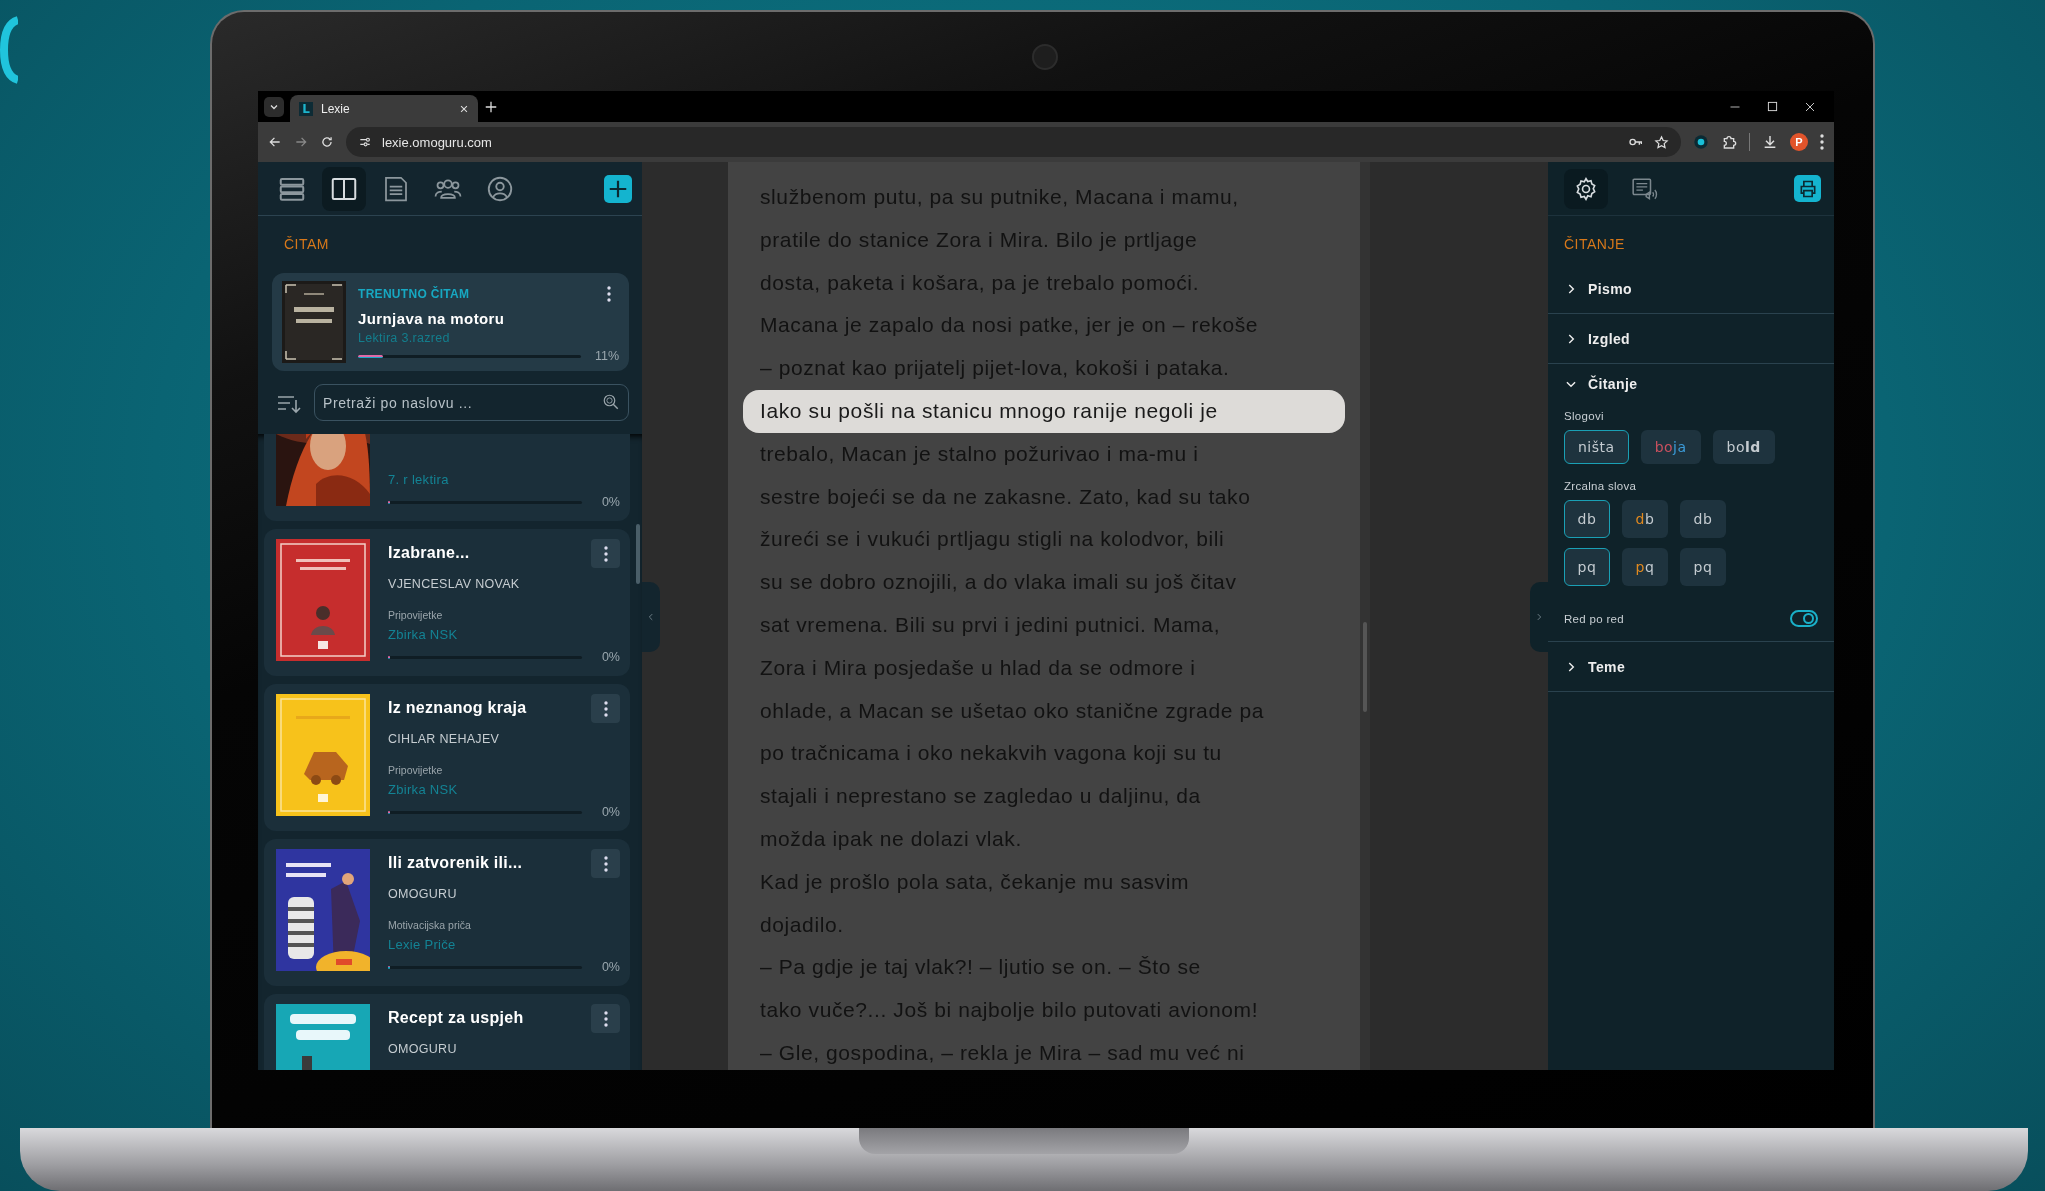  What do you see at coordinates (1701, 142) in the screenshot?
I see `extension-icon` at bounding box center [1701, 142].